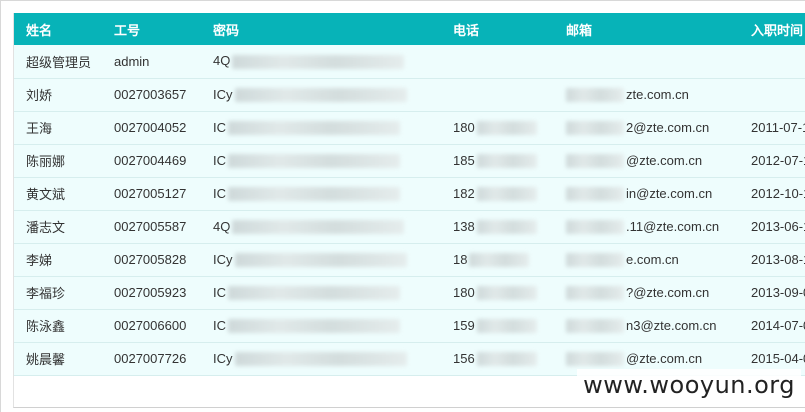 This screenshot has width=805, height=412. What do you see at coordinates (151, 29) in the screenshot?
I see `column-header-employee-id: 工号` at bounding box center [151, 29].